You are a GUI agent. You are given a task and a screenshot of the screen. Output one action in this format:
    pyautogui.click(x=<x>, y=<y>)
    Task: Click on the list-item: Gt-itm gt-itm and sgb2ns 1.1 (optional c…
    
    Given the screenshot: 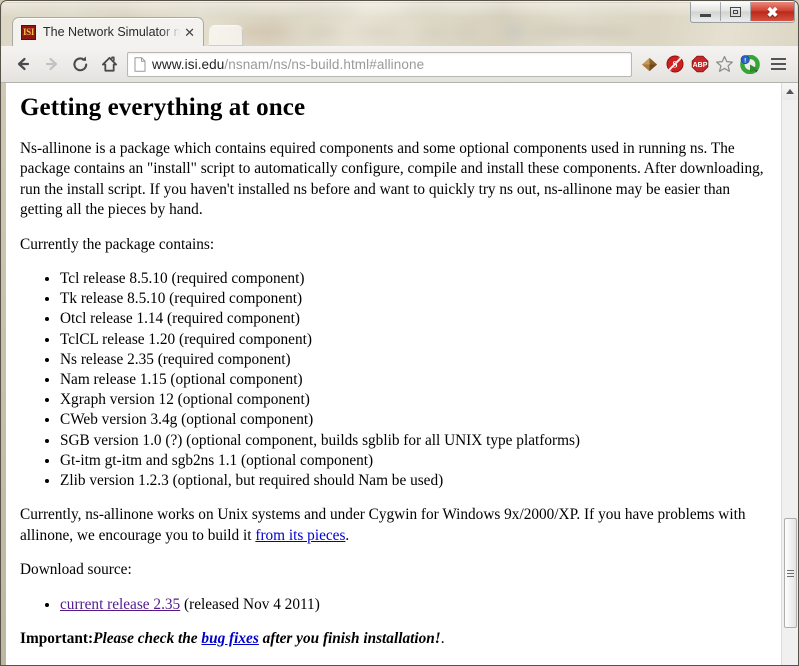 What is the action you would take?
    pyautogui.click(x=414, y=461)
    